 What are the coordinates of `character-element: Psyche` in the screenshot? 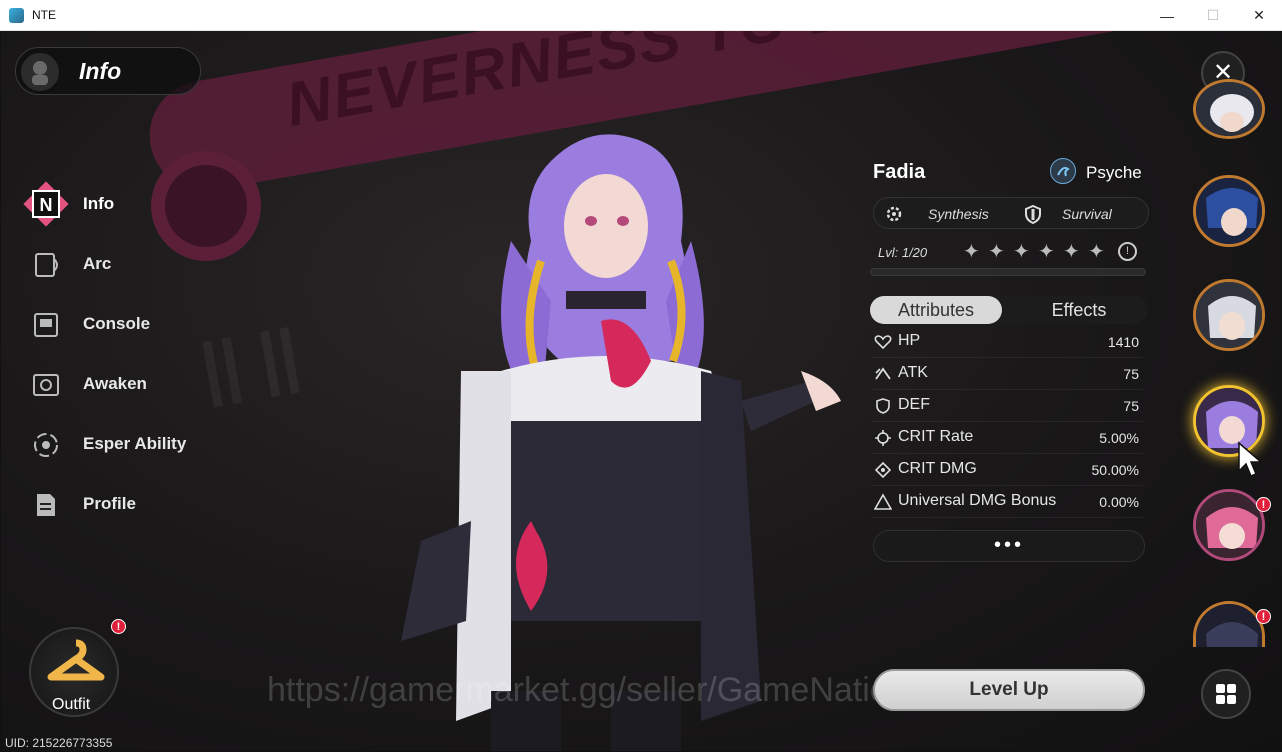 It's located at (1114, 172).